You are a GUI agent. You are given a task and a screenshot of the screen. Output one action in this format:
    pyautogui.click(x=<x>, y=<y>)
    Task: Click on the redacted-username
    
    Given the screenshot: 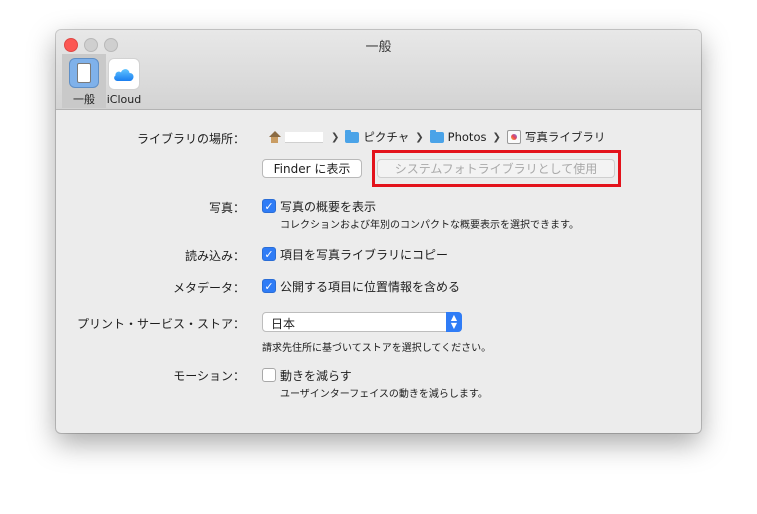 What is the action you would take?
    pyautogui.click(x=304, y=137)
    